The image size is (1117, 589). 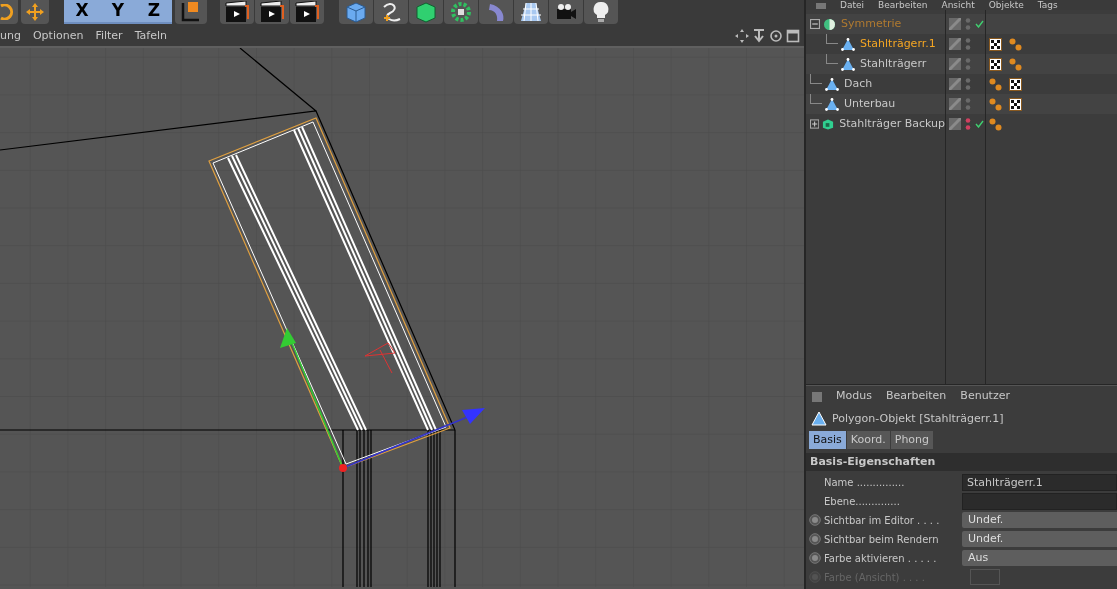 I want to click on cube-array-icon, so click(x=461, y=12).